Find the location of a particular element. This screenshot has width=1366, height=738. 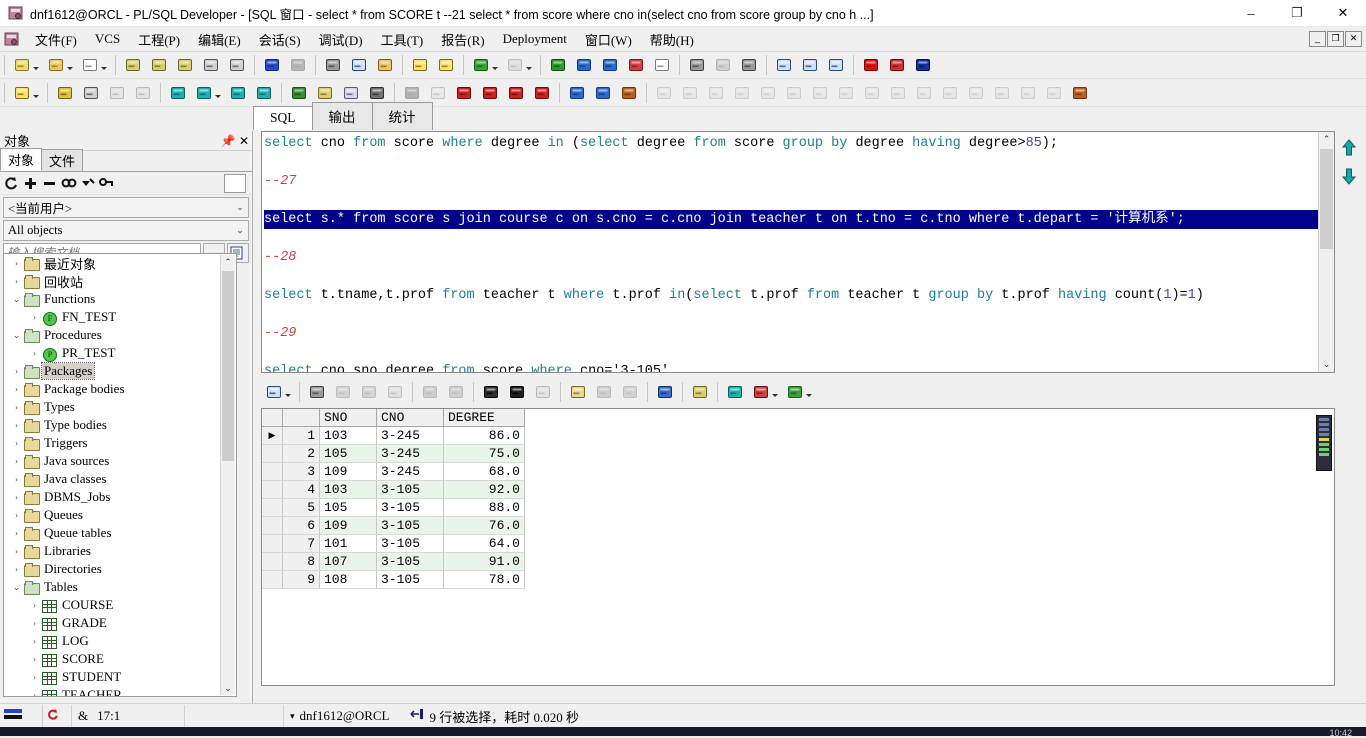

expand-all-icon is located at coordinates (30, 183).